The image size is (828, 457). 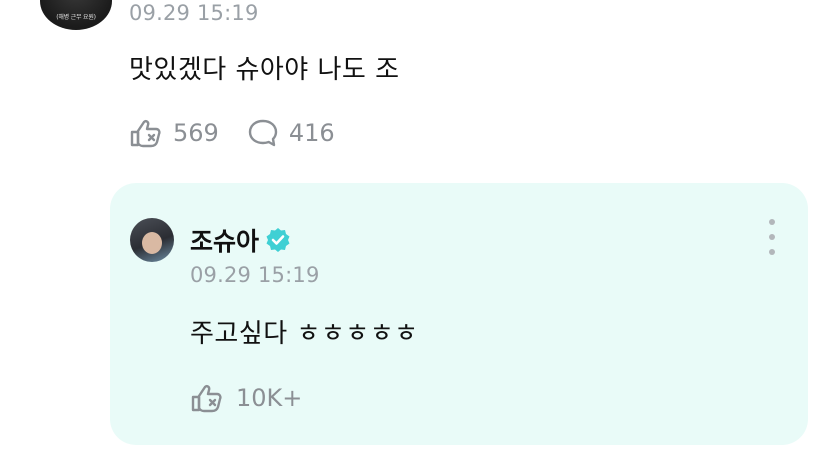 I want to click on reply-like-count: 10K+, so click(x=269, y=398).